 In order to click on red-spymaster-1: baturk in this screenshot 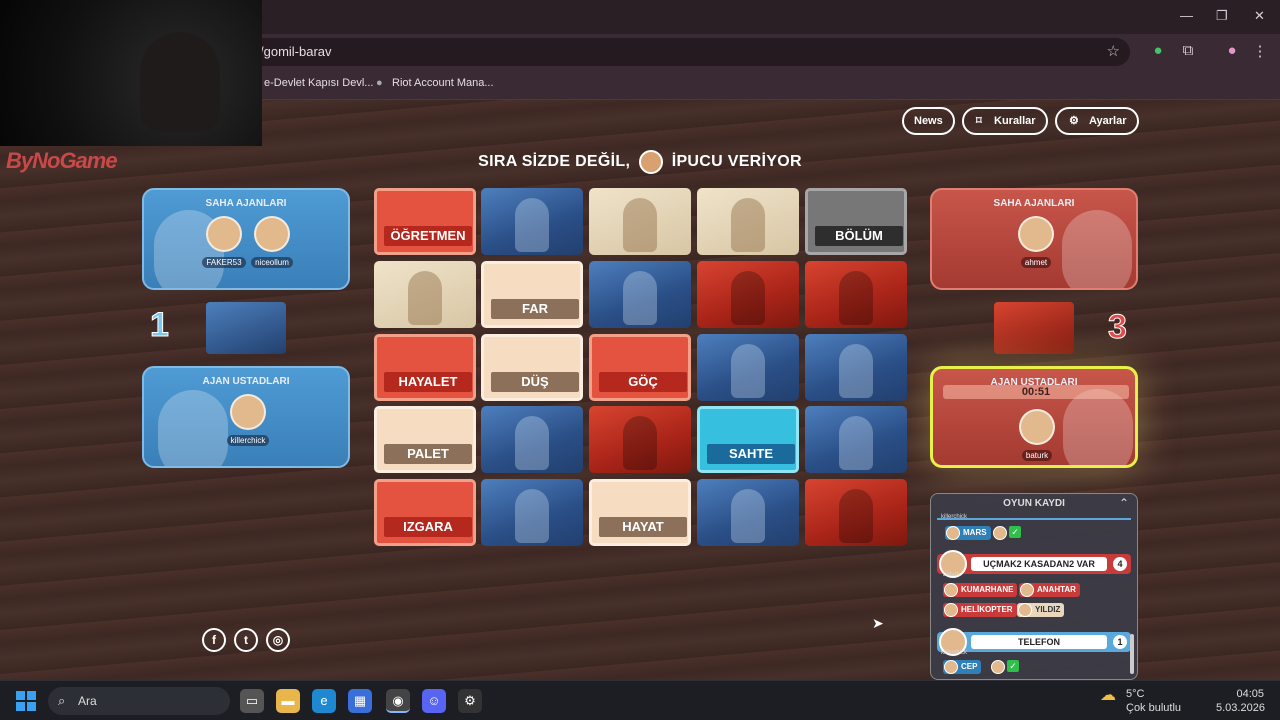, I will do `click(1037, 436)`.